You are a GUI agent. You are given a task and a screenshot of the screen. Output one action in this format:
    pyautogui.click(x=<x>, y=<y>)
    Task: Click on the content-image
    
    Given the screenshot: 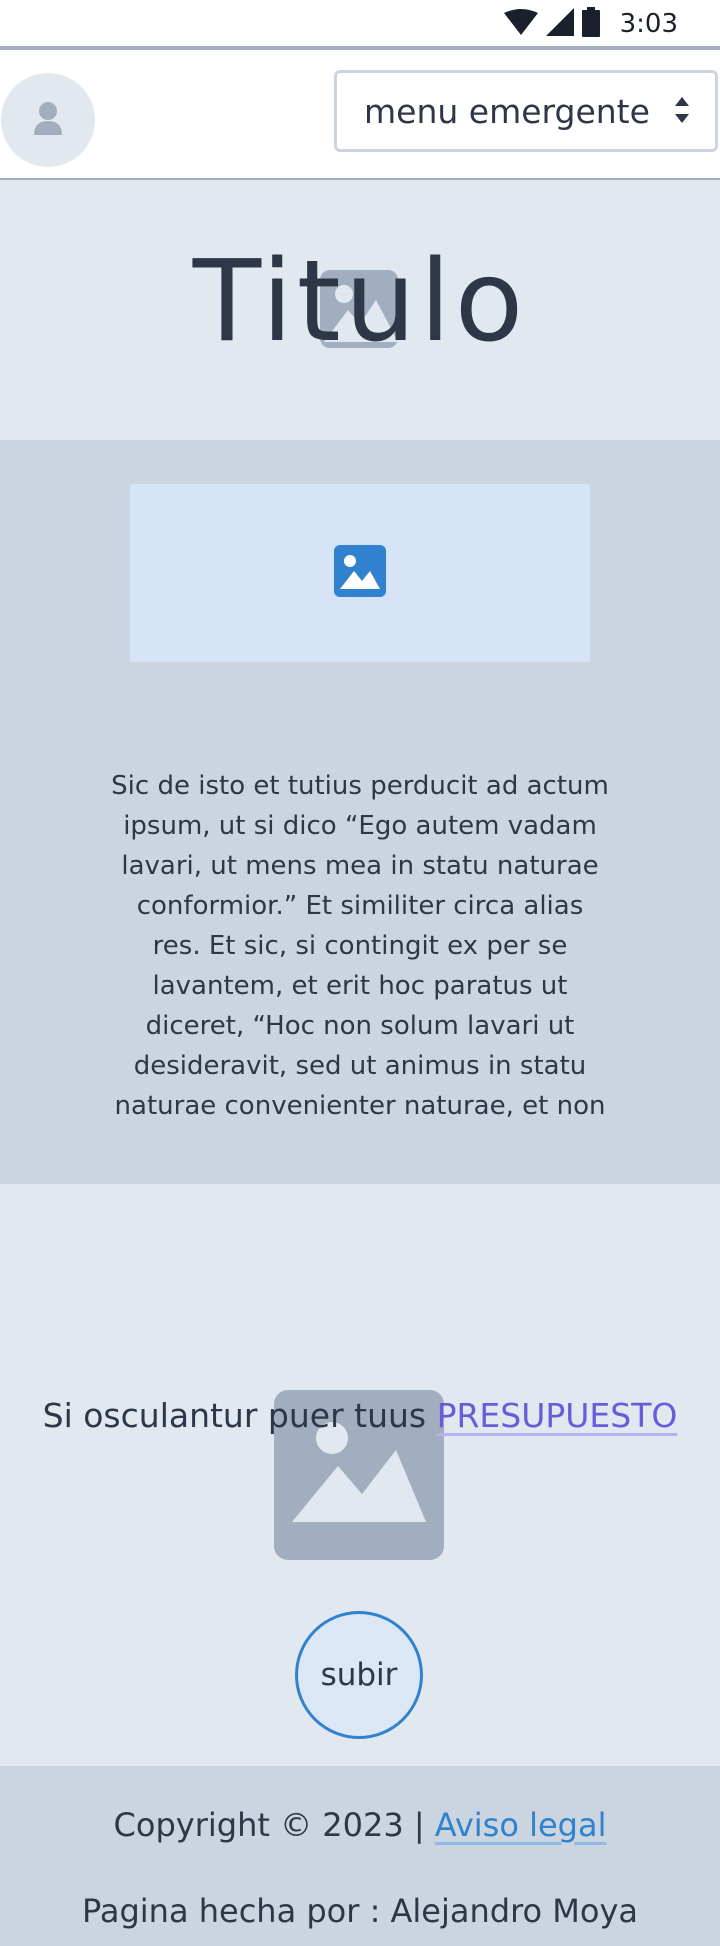 What is the action you would take?
    pyautogui.click(x=360, y=573)
    